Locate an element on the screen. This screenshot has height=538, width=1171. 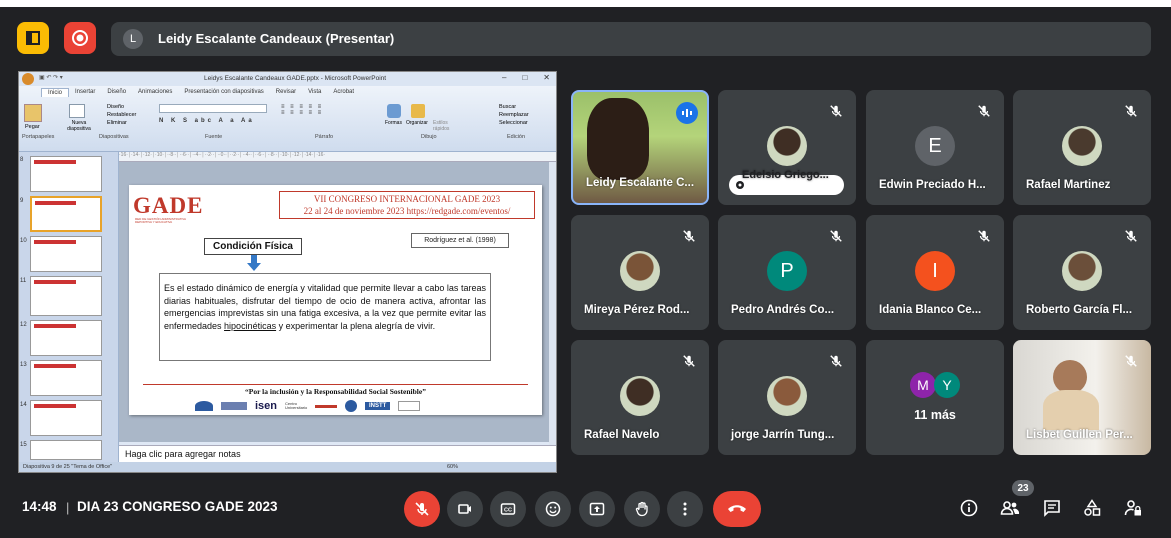
hang-up-icon is located at coordinates (737, 508).